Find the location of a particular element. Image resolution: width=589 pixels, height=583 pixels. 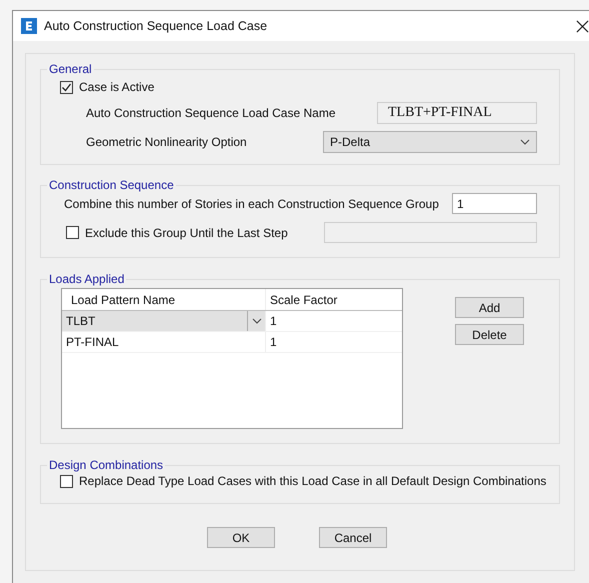

table-action-button: Add is located at coordinates (489, 307).